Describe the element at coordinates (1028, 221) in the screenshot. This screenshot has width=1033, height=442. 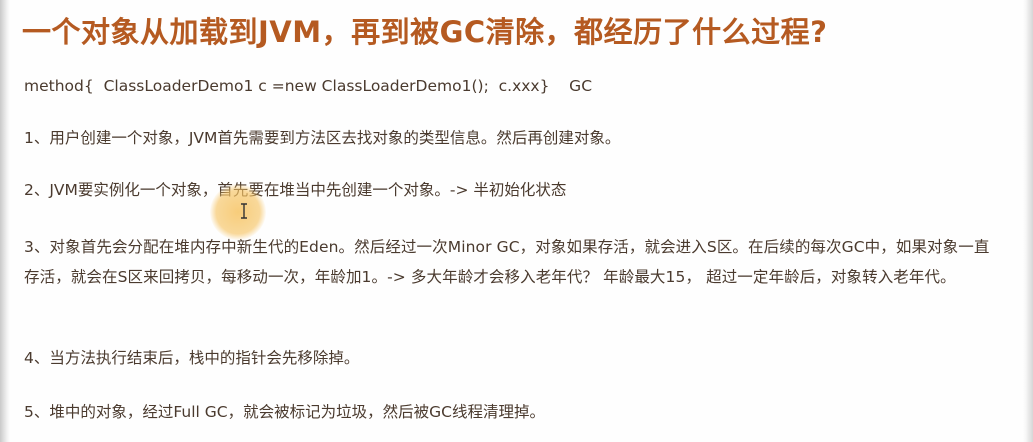
I see `page-right-shadow` at that location.